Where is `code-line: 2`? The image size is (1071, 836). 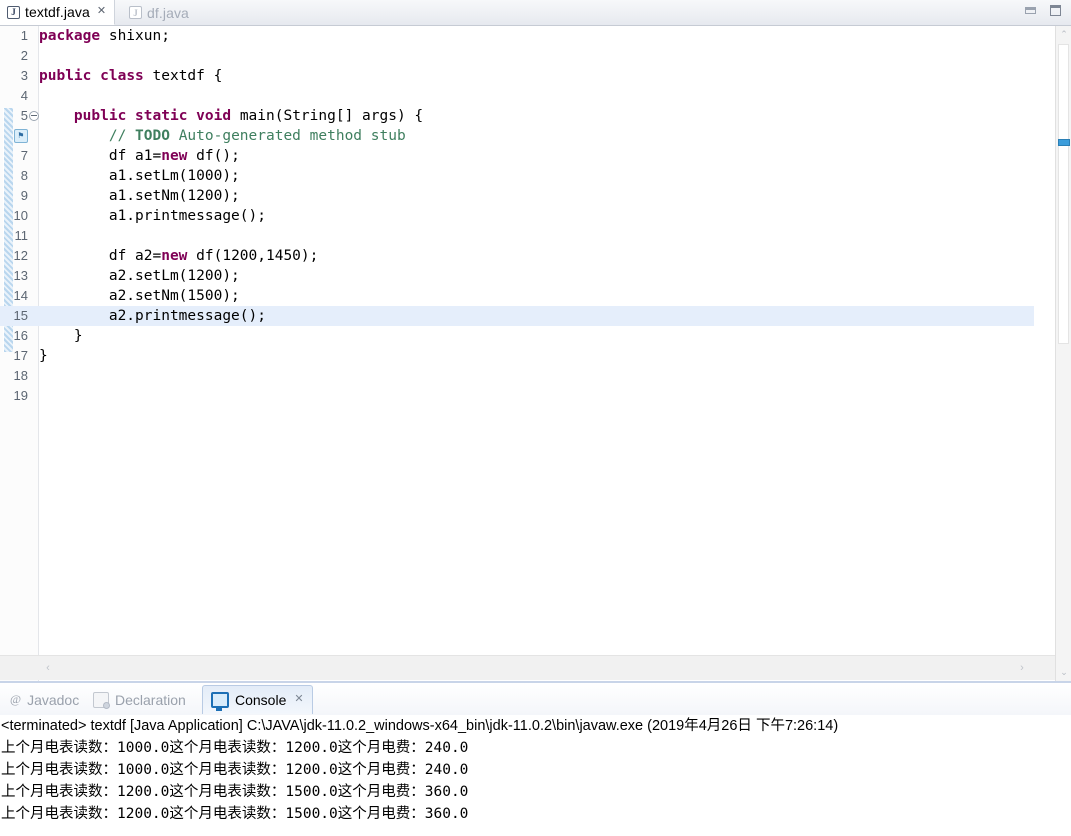 code-line: 2 is located at coordinates (517, 56).